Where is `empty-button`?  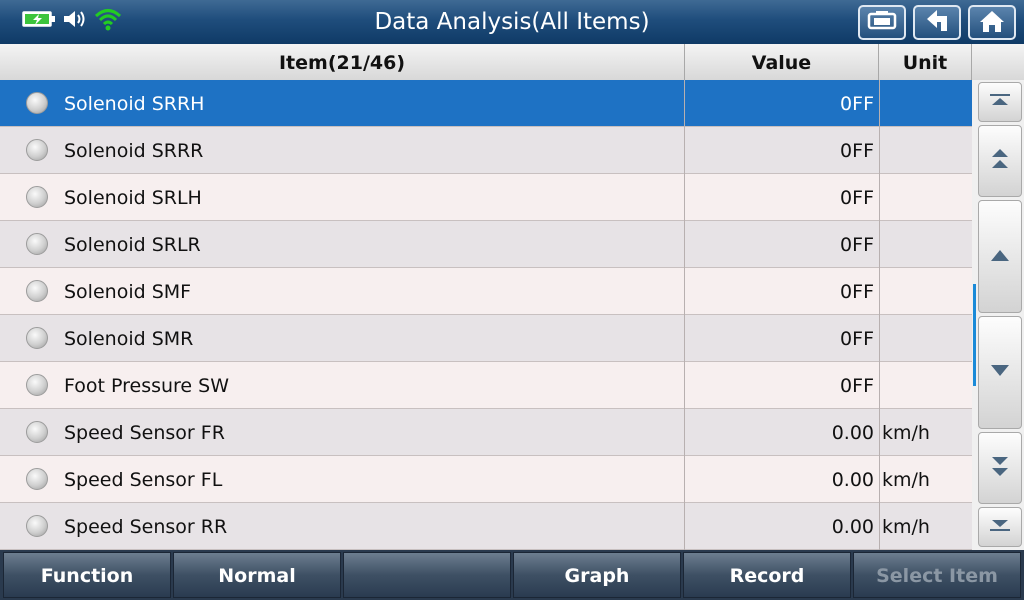
empty-button is located at coordinates (427, 575).